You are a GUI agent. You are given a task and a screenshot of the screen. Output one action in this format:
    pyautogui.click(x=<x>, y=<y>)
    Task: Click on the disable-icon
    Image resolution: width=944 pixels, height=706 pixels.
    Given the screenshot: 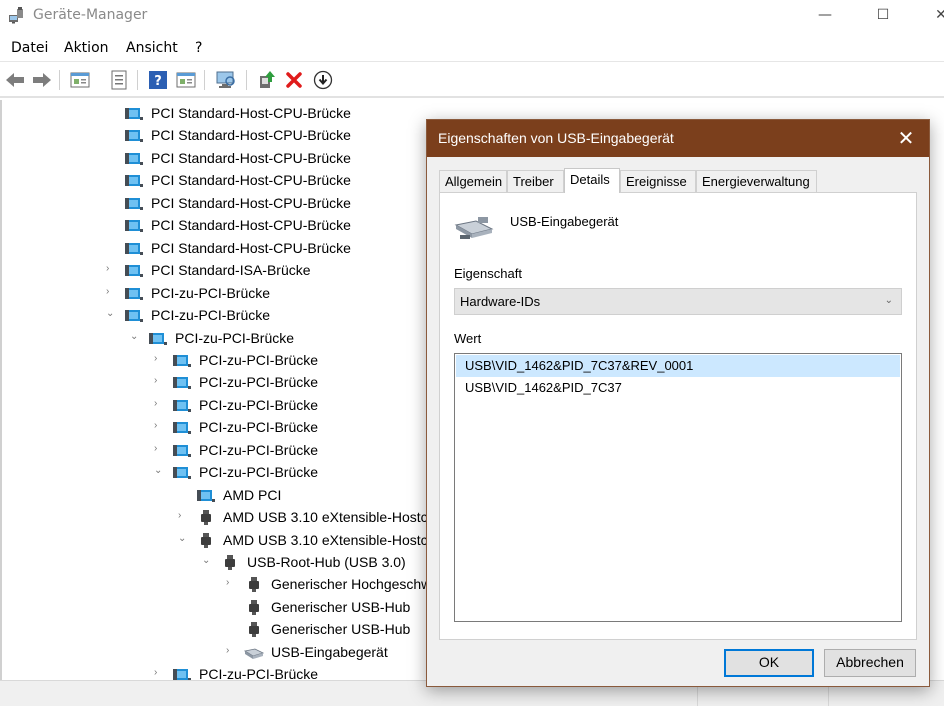 What is the action you would take?
    pyautogui.click(x=323, y=80)
    